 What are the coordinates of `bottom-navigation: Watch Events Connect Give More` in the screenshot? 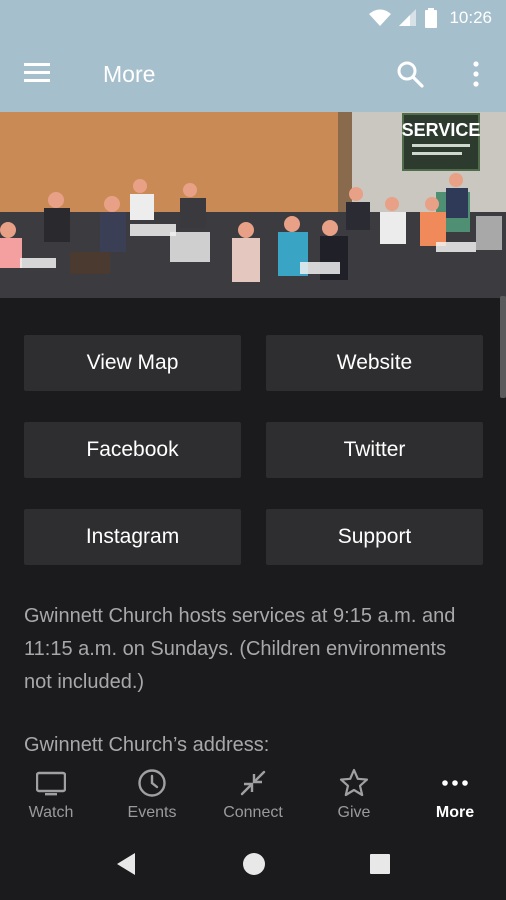 It's located at (253, 795).